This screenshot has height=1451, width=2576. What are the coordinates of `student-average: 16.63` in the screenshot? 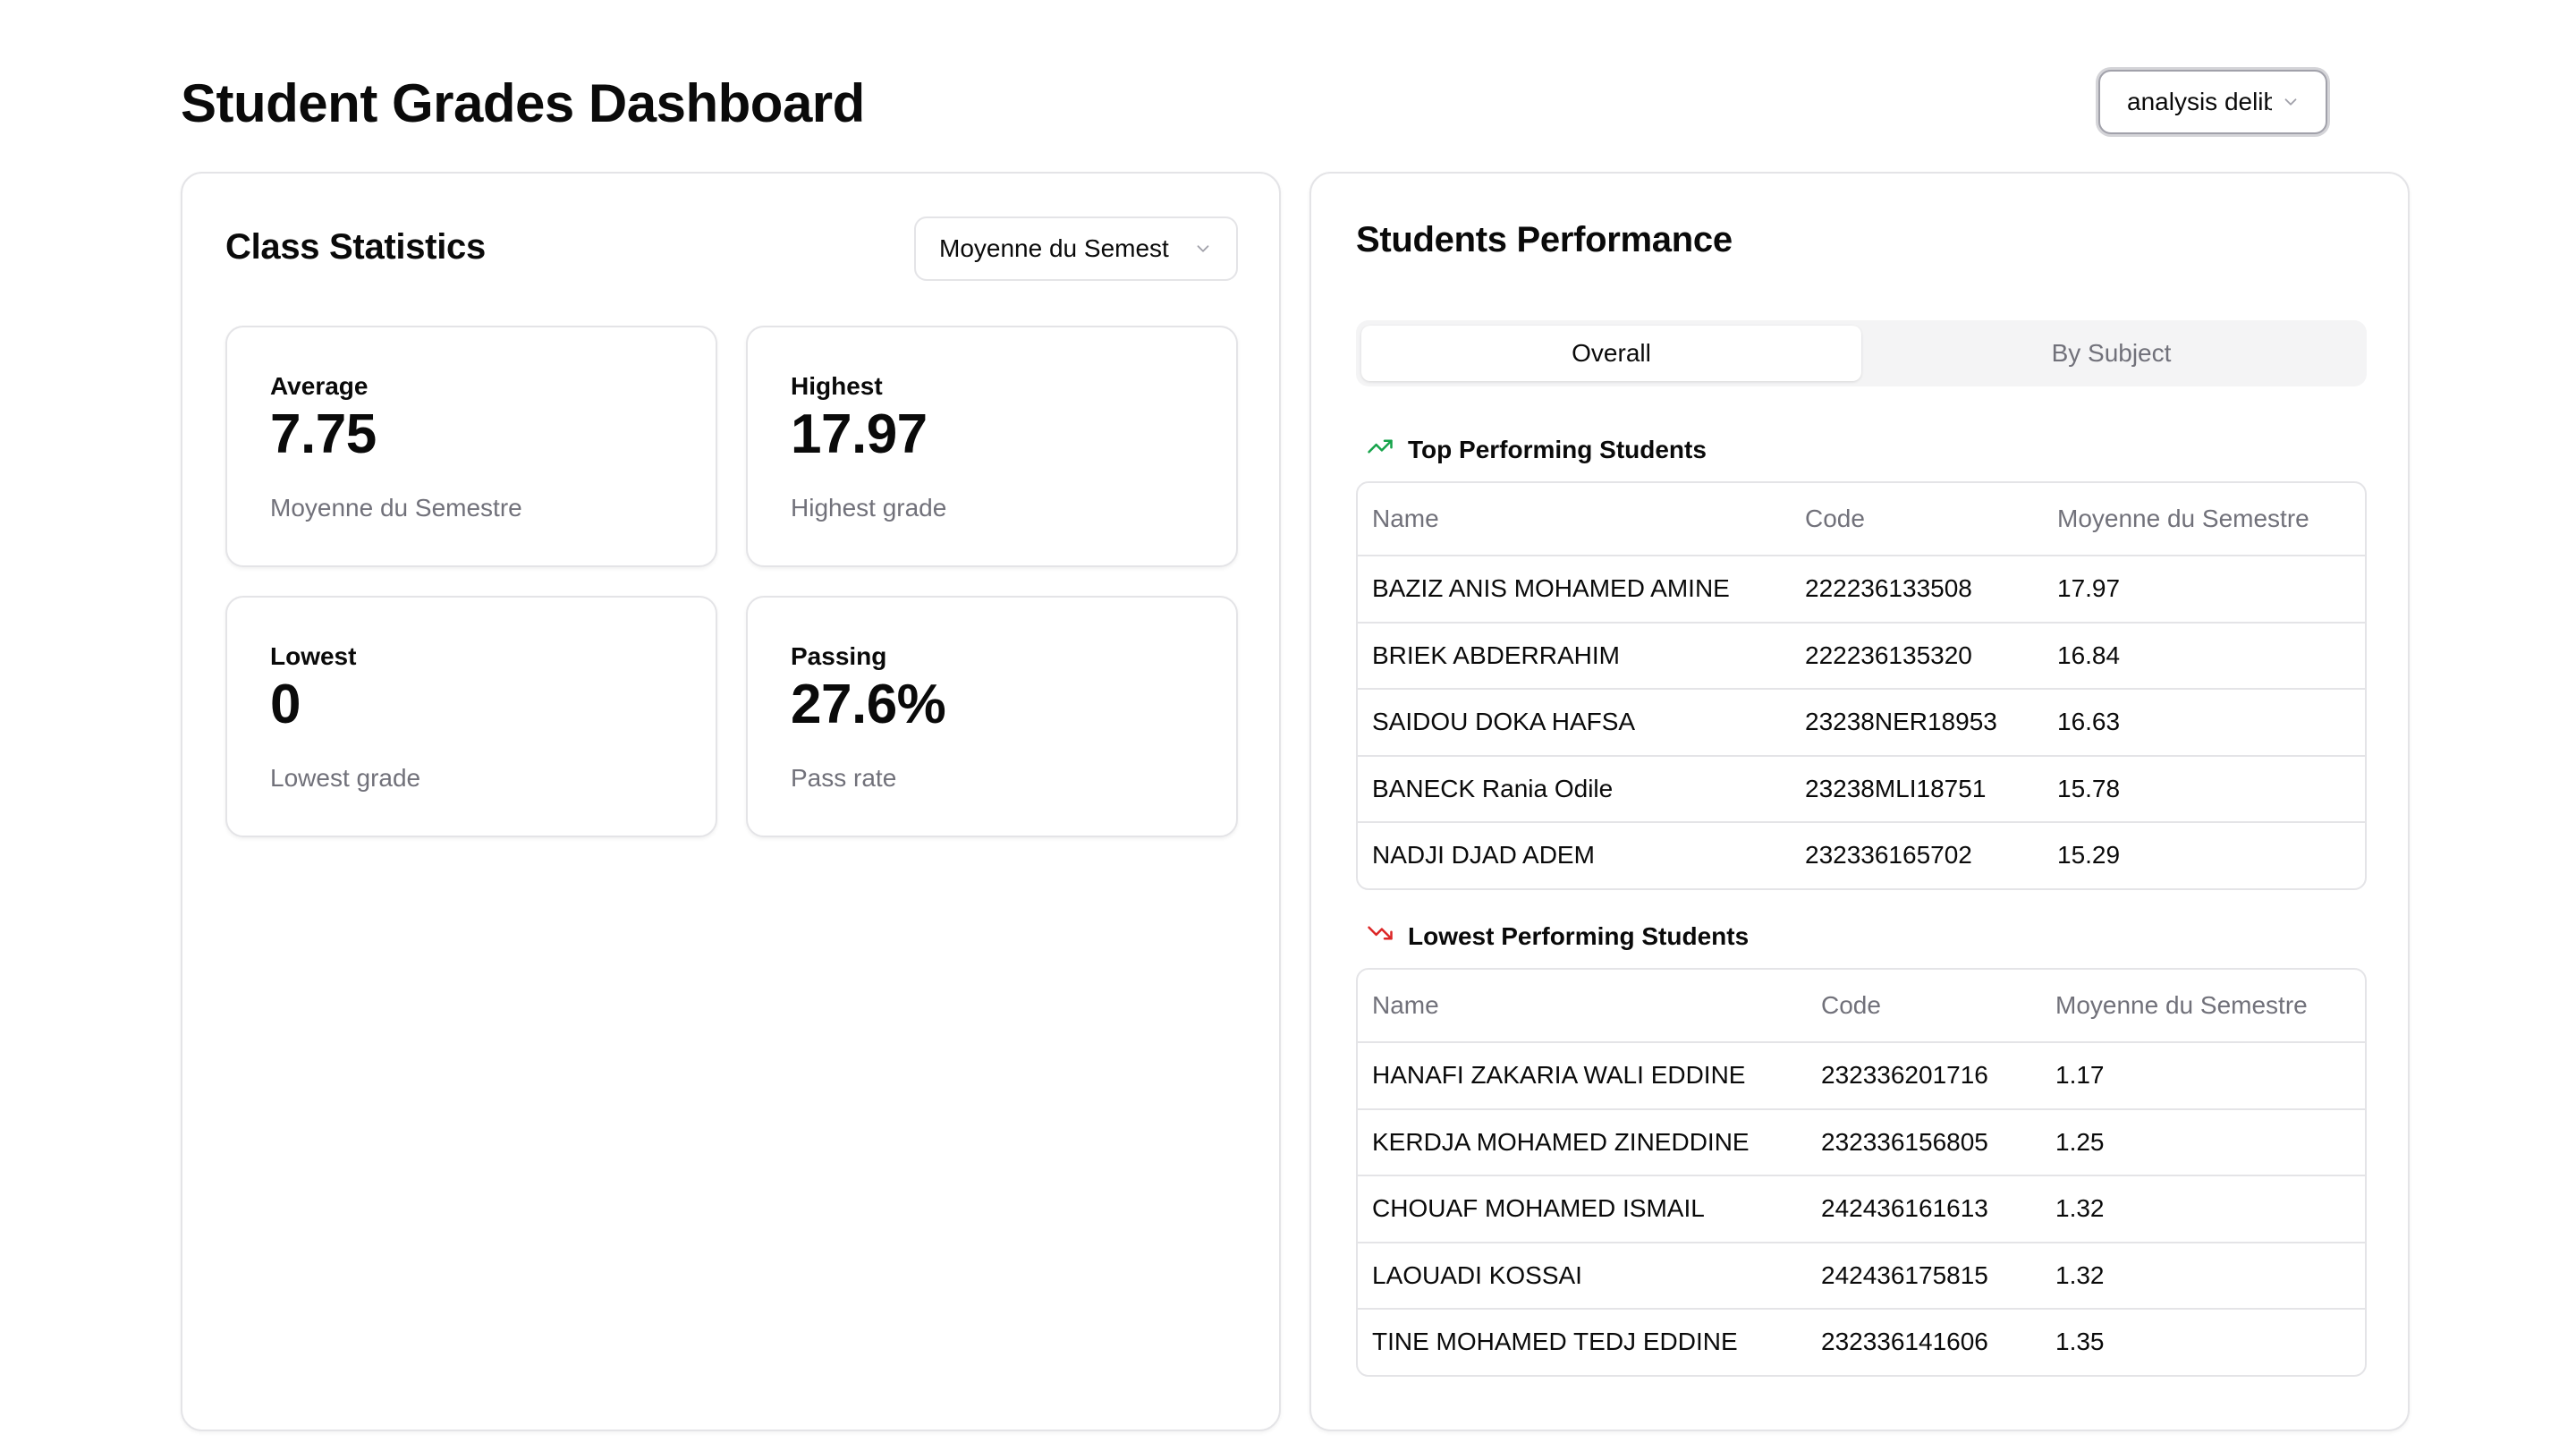 It's located at (2089, 722).